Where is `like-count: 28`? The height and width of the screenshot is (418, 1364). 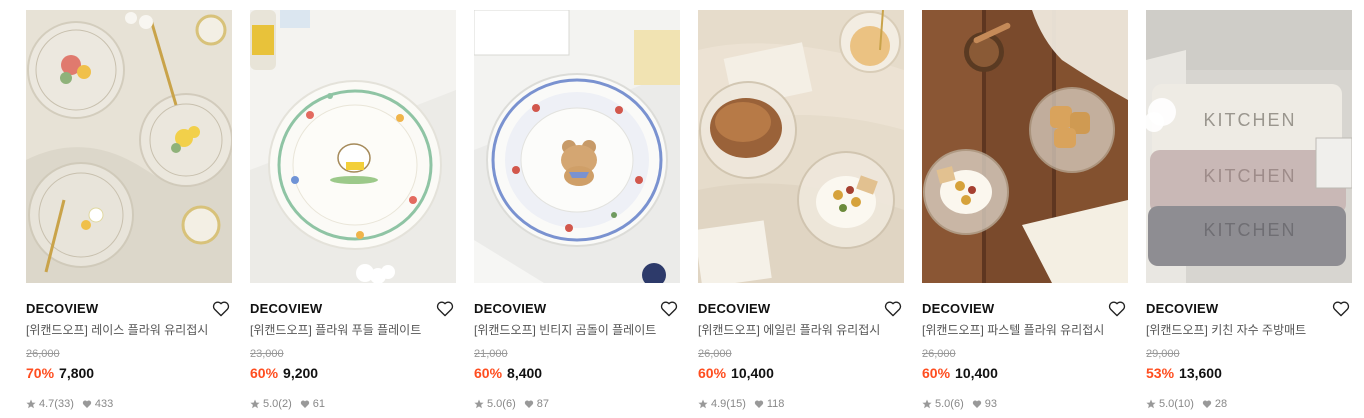 like-count: 28 is located at coordinates (1221, 404).